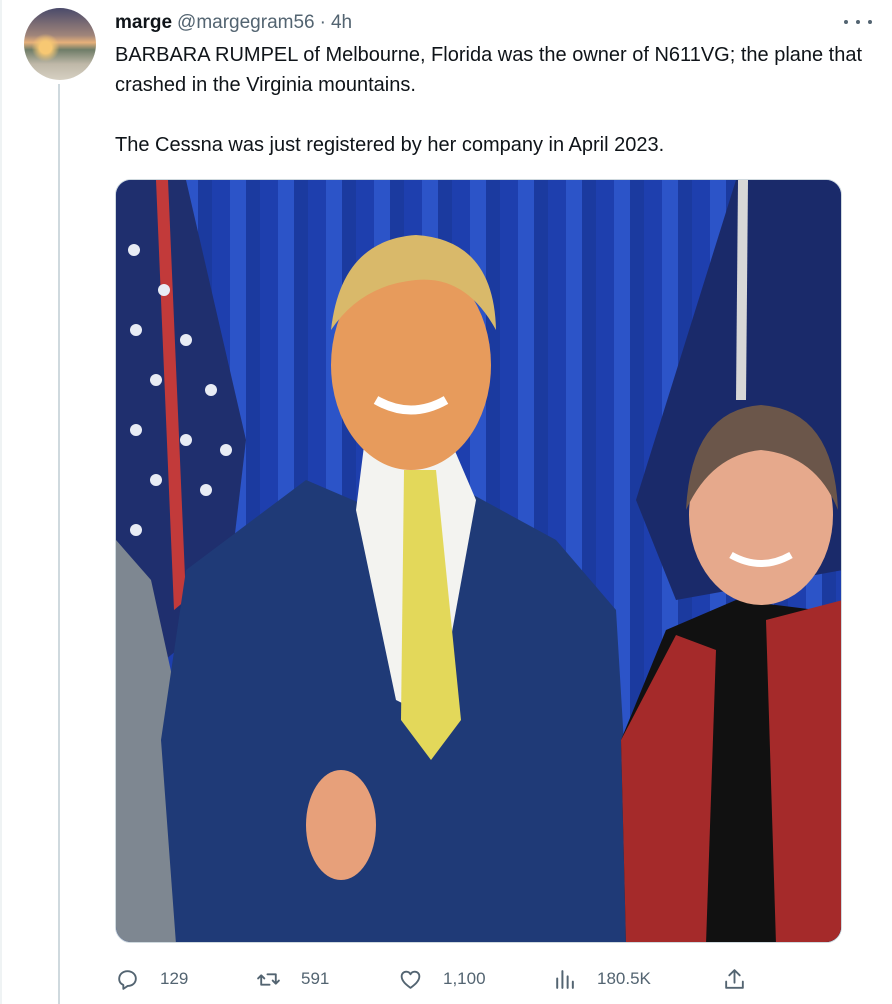 The width and height of the screenshot is (892, 1004). I want to click on reply-button: 129, so click(151, 979).